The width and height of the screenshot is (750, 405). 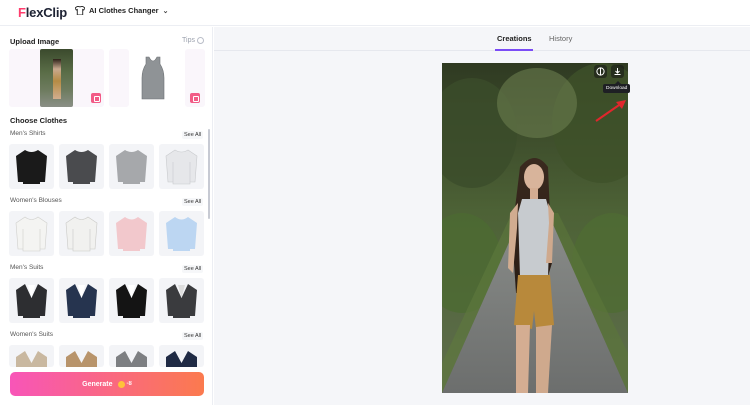 I want to click on choose-clothes-title: Choose Clothes, so click(x=39, y=120).